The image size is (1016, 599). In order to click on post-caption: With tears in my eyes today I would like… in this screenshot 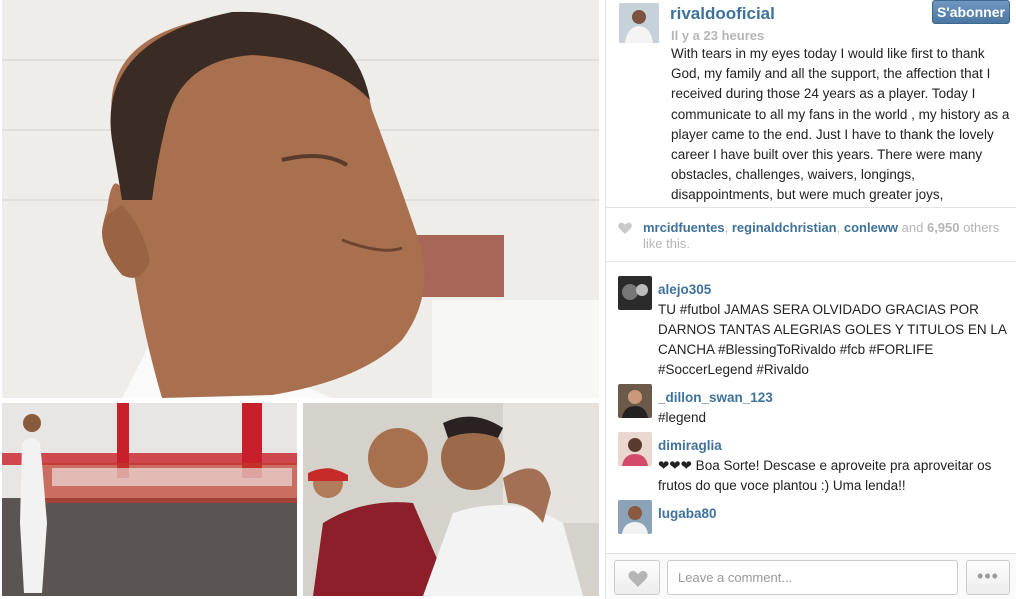, I will do `click(840, 124)`.